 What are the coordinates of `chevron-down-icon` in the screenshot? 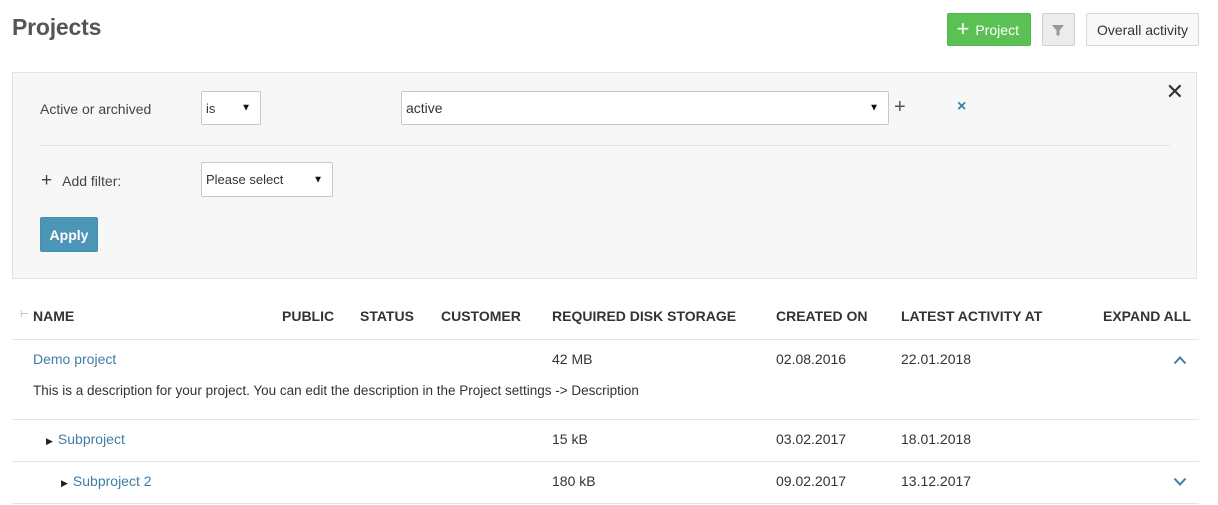 It's located at (1180, 482).